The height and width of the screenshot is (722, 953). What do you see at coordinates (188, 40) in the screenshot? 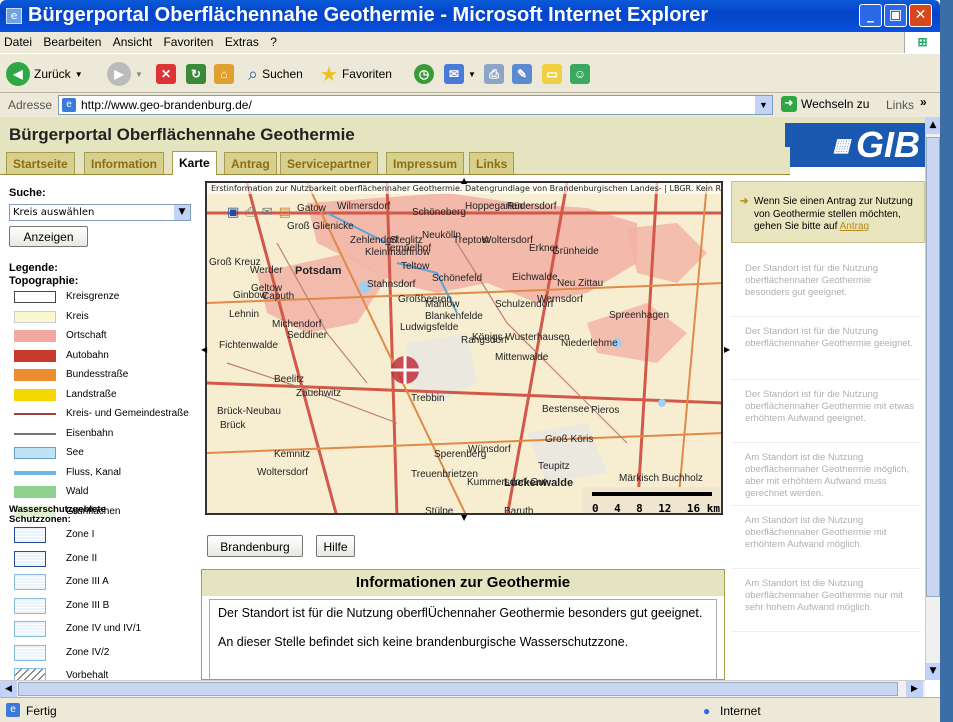
I see `menu-favoriten: Favoriten` at bounding box center [188, 40].